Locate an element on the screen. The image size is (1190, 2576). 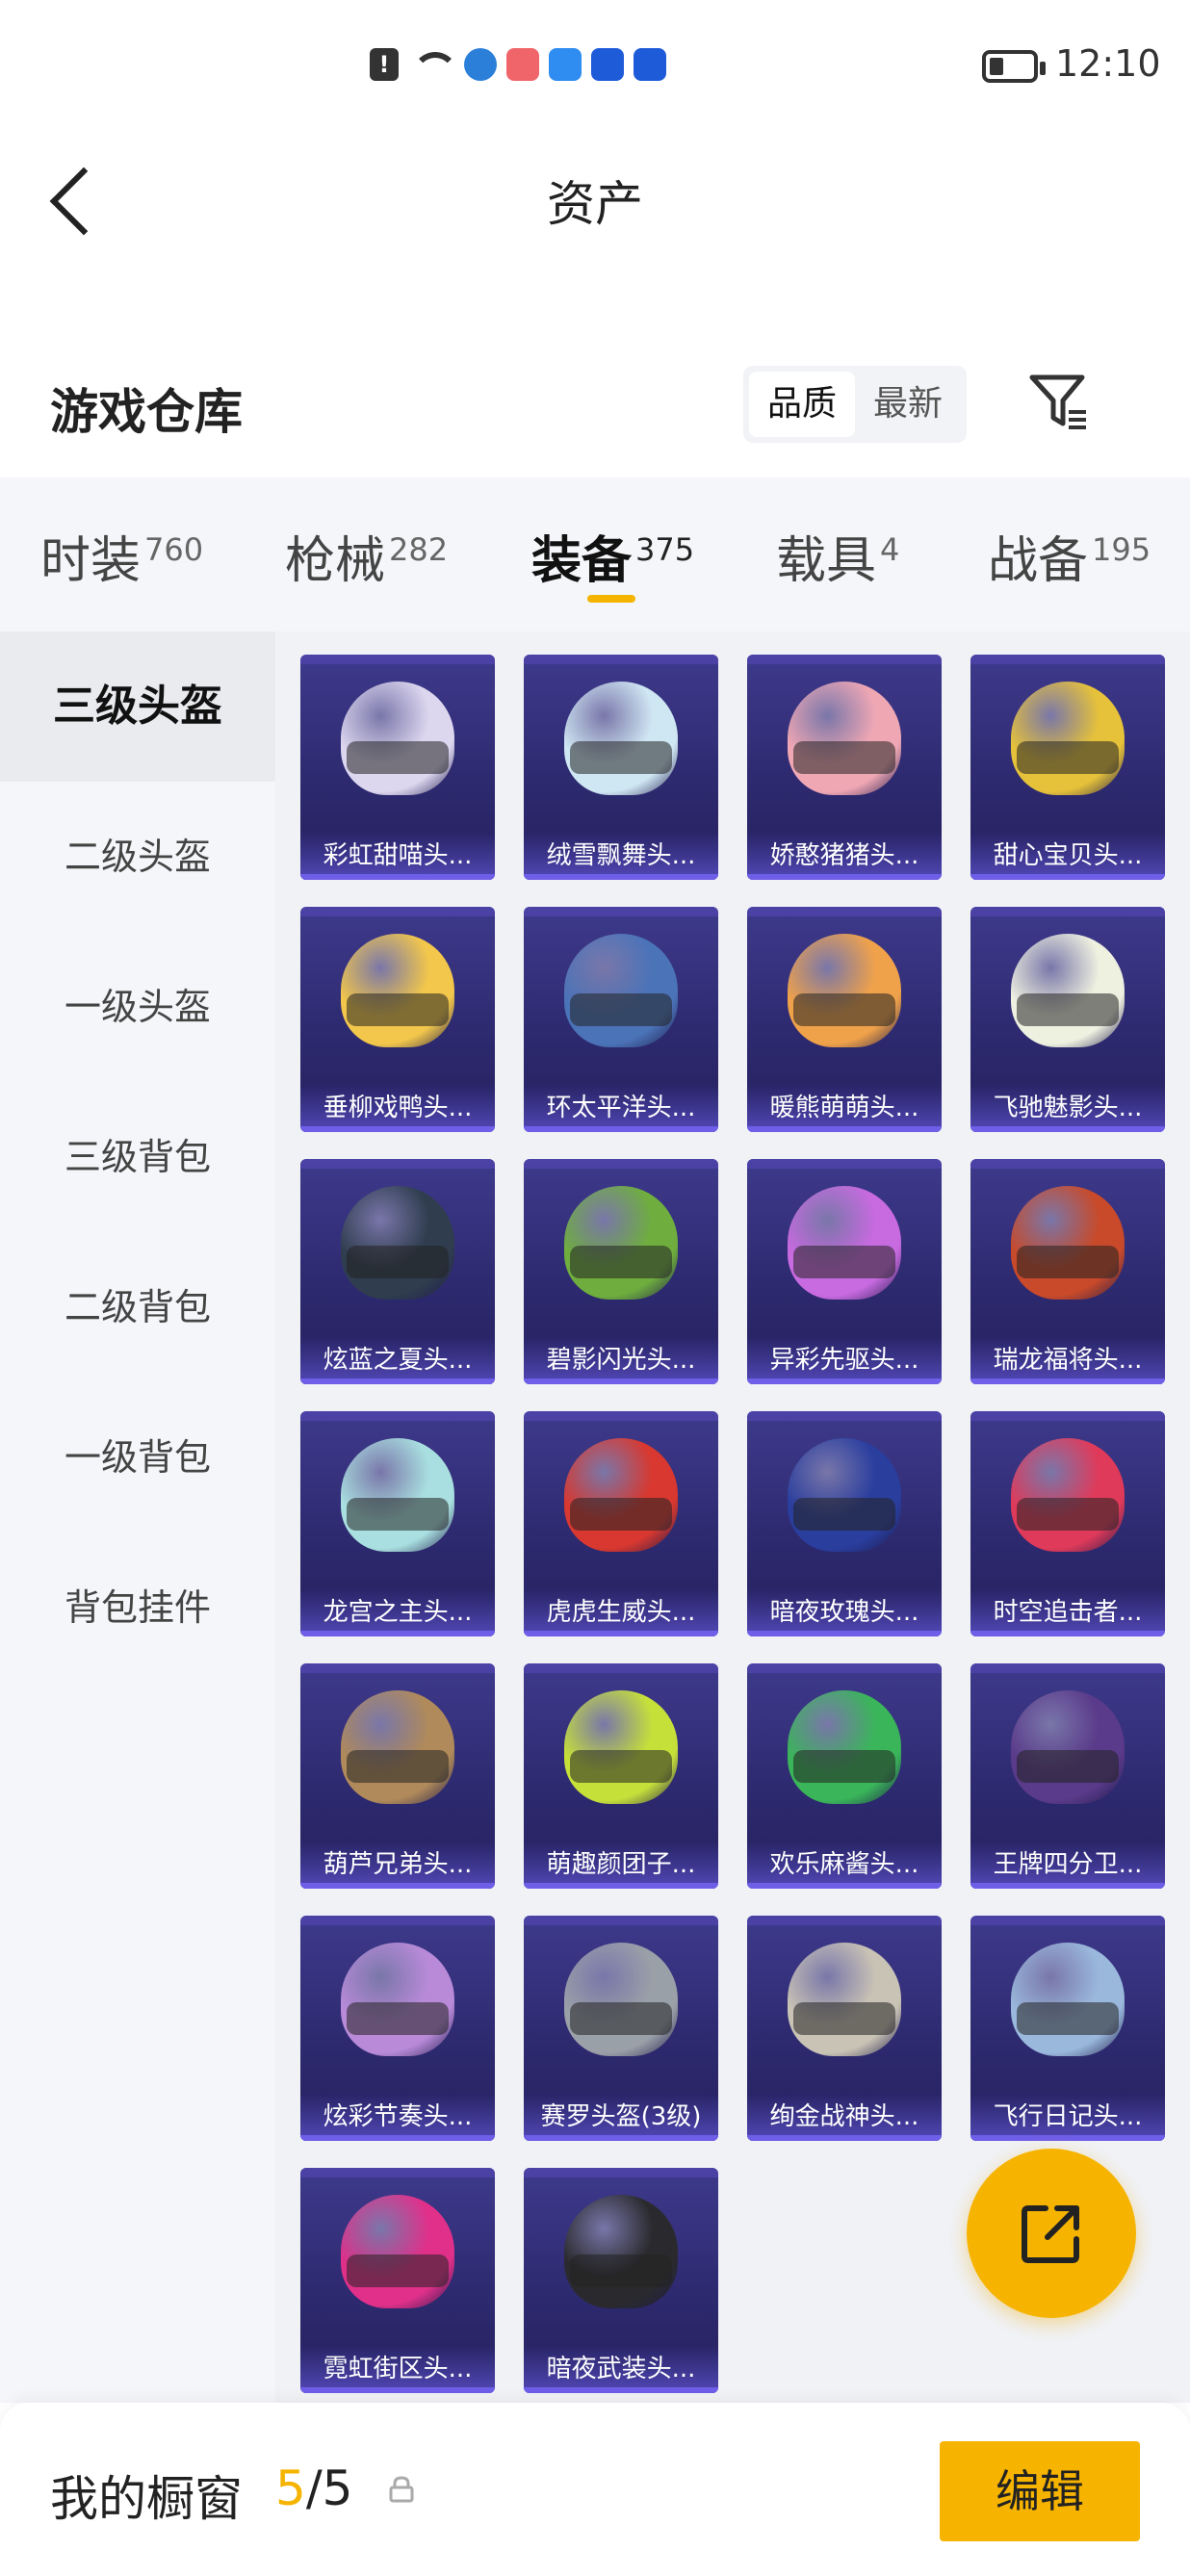
item-card: 赛罗头盔(3级) is located at coordinates (621, 2028).